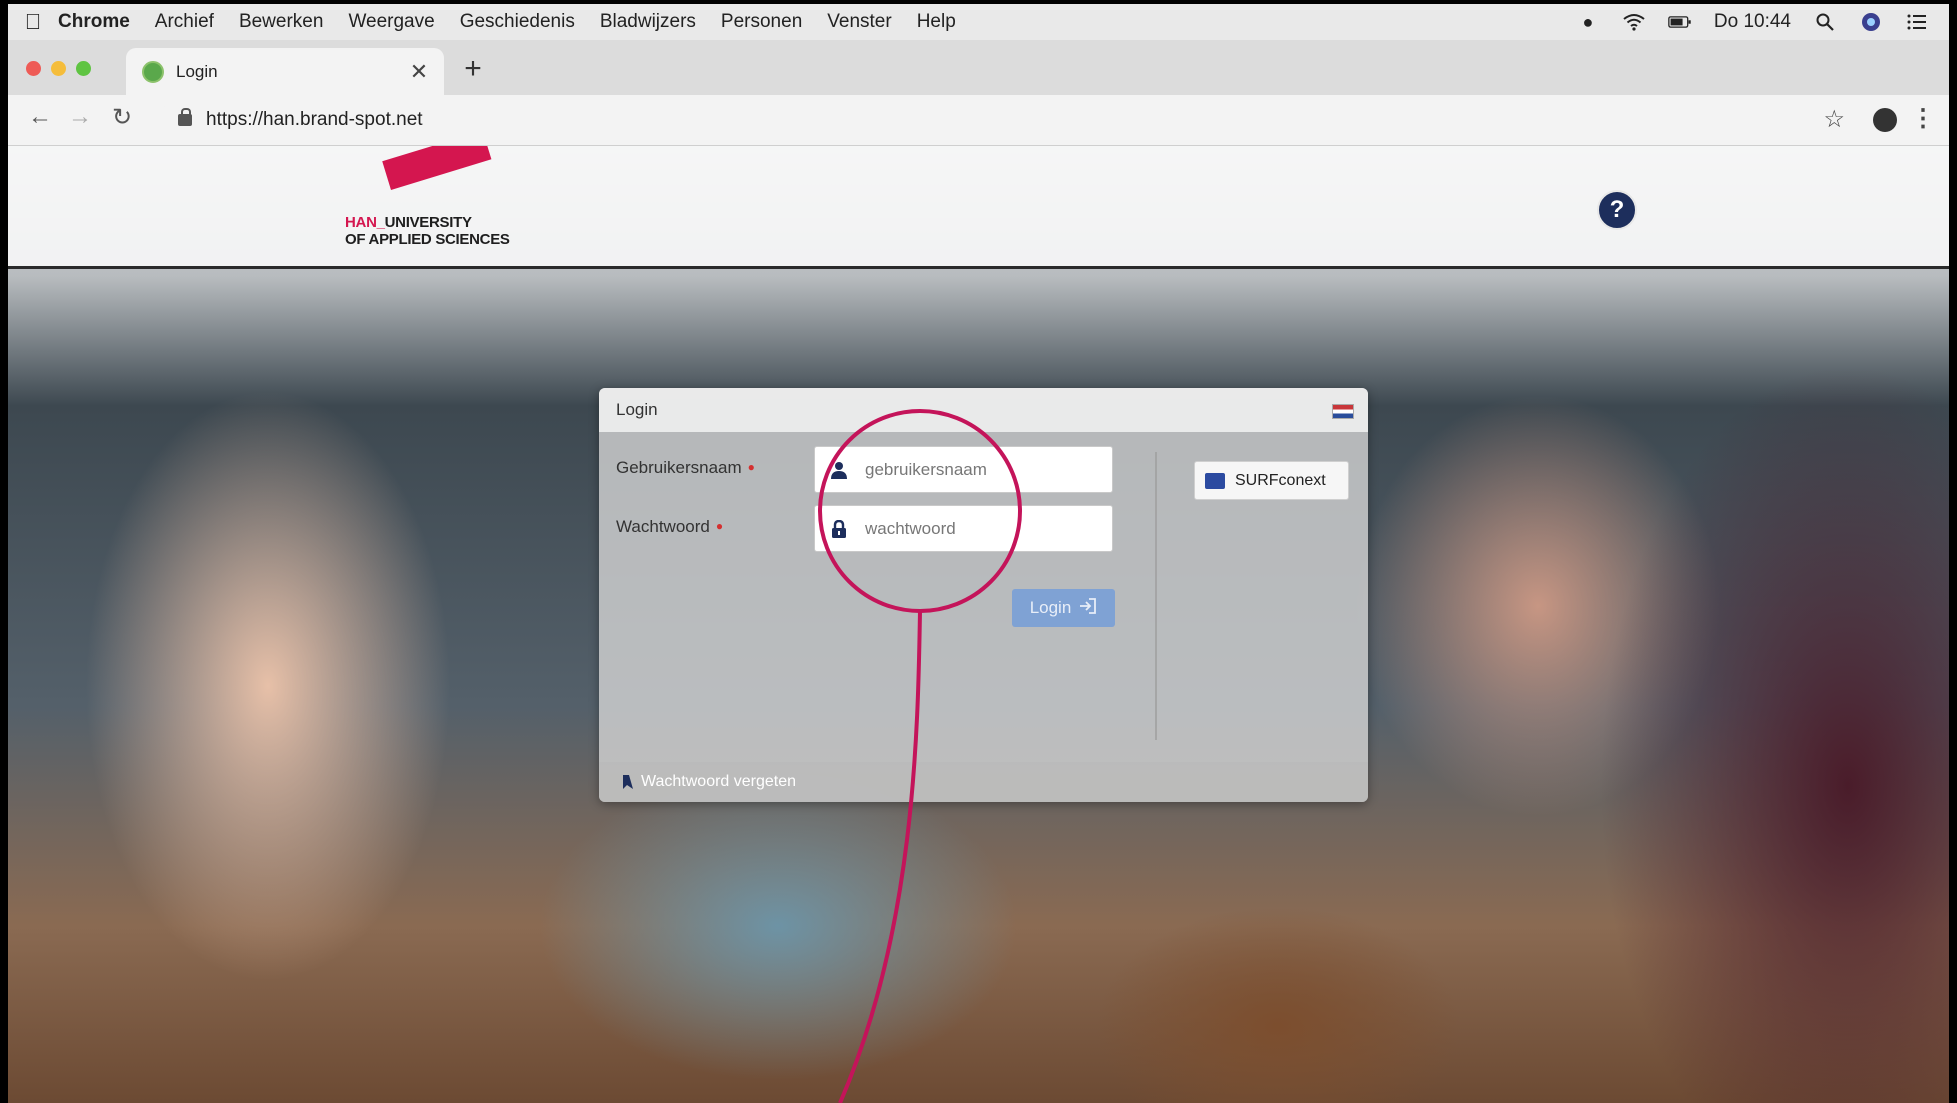  I want to click on login-dialog-header: Login, so click(983, 410).